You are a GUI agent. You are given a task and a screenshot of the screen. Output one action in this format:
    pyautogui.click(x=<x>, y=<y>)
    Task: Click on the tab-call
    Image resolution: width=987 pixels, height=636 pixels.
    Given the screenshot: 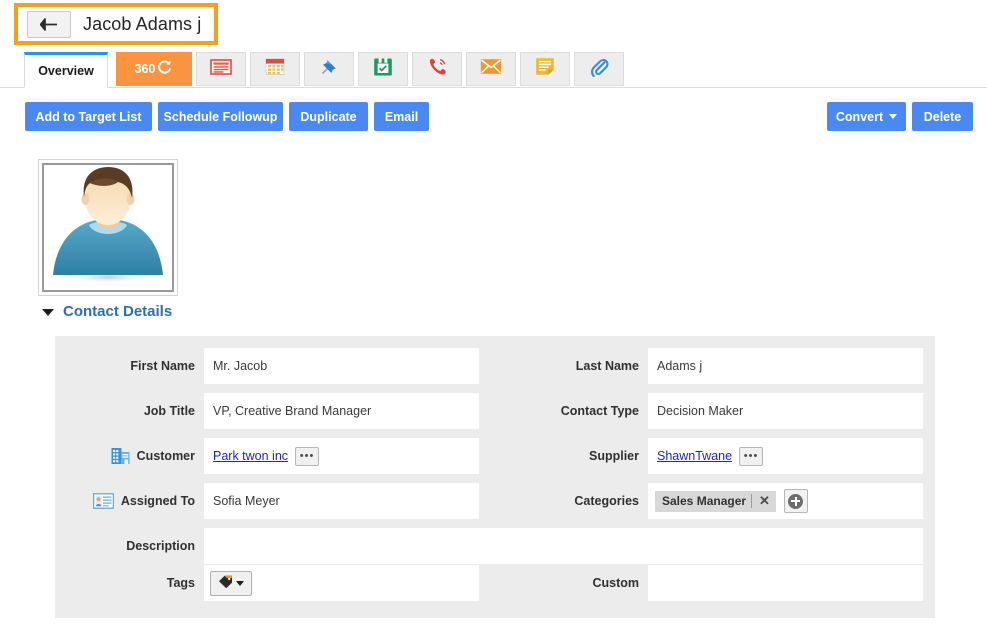 What is the action you would take?
    pyautogui.click(x=437, y=69)
    